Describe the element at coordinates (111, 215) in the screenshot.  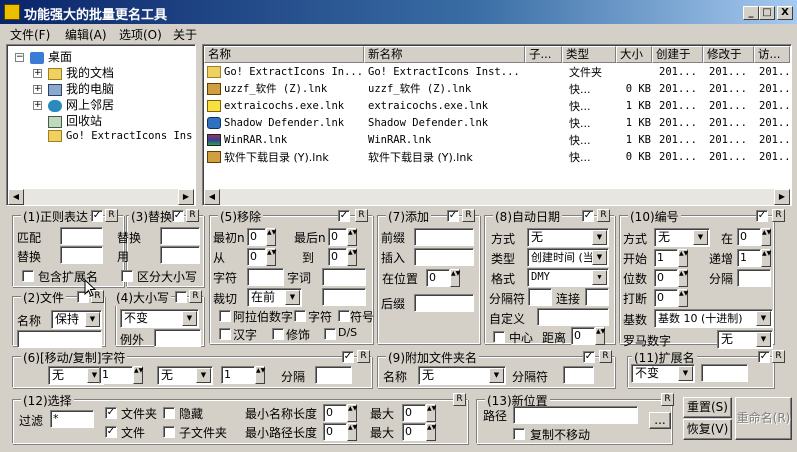
I see `regex-reset-button: R` at that location.